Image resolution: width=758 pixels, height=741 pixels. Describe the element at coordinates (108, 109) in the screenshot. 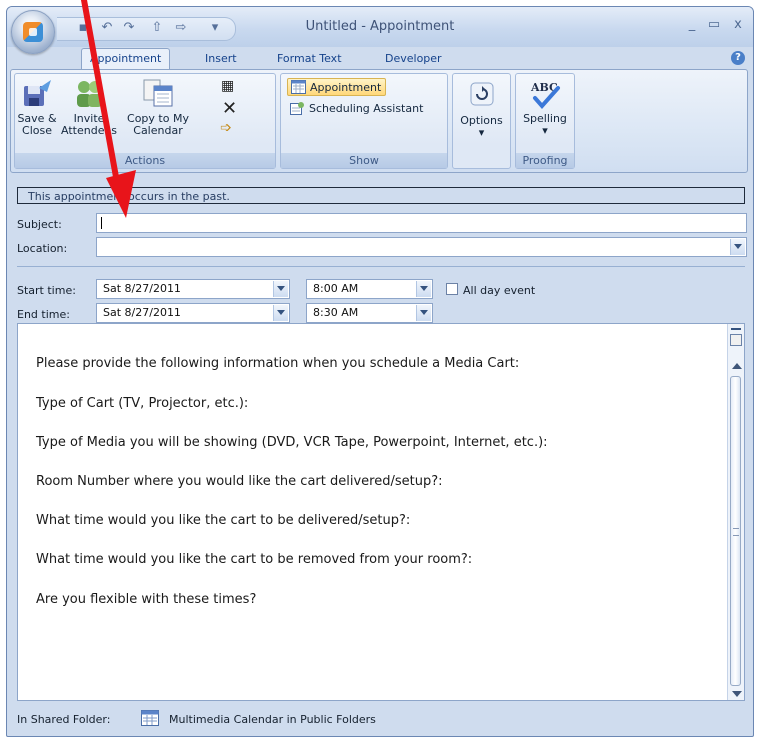

I see `red-arrow-annotation` at that location.